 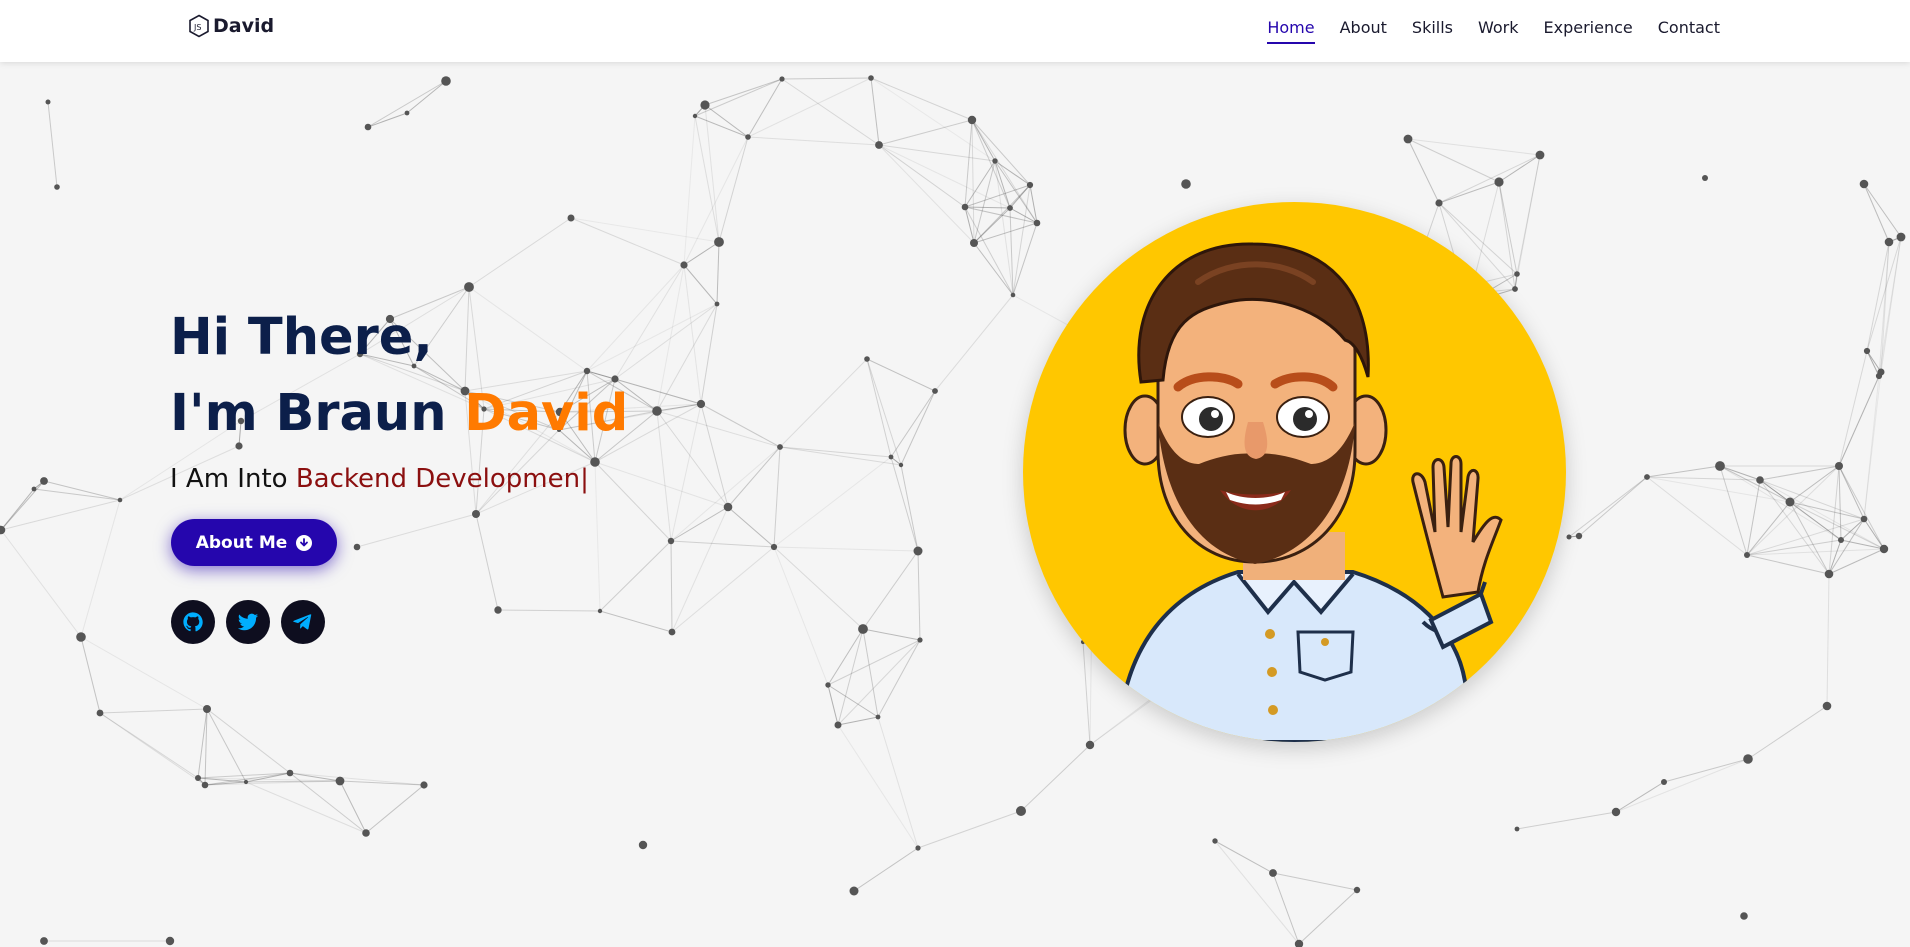 I want to click on nav-home: Home, so click(x=1291, y=31).